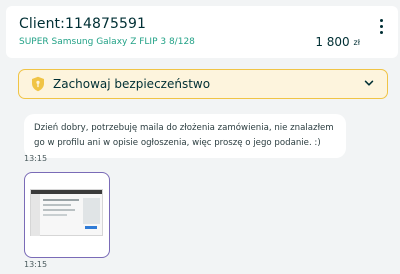 Image resolution: width=400 pixels, height=274 pixels. I want to click on ad-title-link: SUPER Samsung Galaxy Z FLIP 3 8/128, so click(107, 42).